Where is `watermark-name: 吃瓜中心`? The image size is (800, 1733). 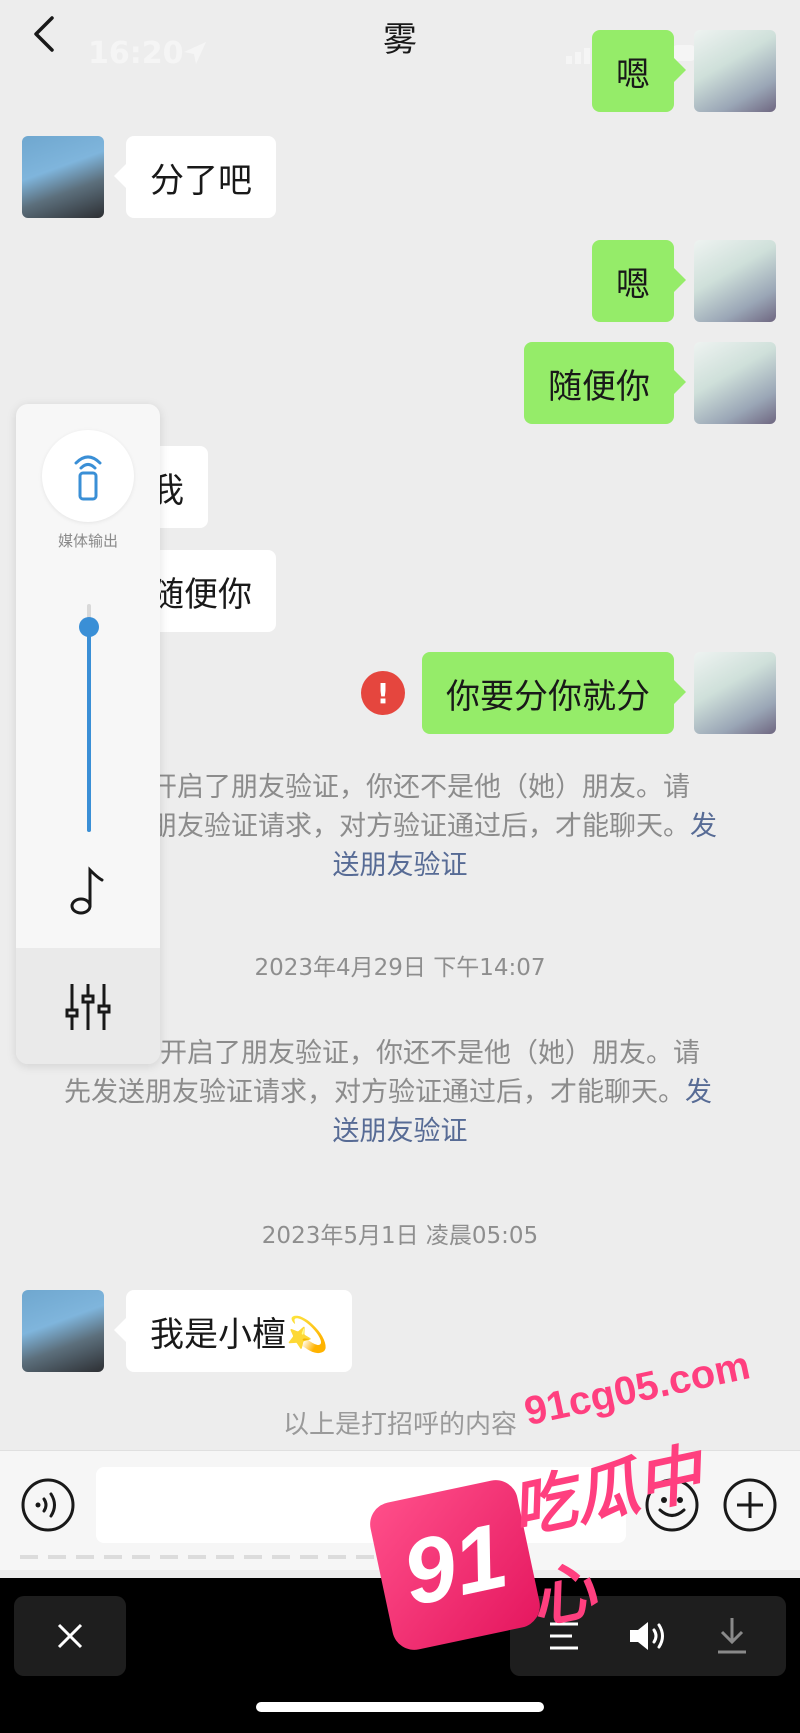 watermark-name: 吃瓜中心 is located at coordinates (606, 1538).